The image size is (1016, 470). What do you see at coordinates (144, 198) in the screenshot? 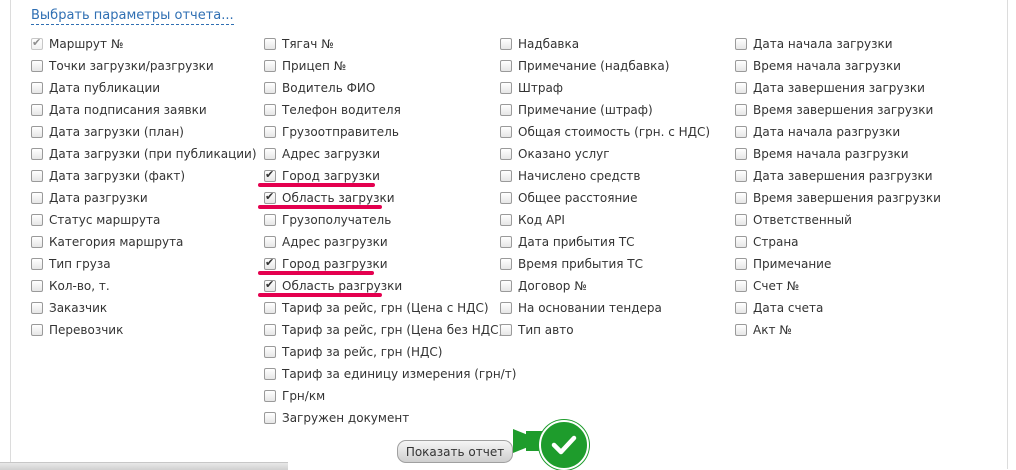
I see `param-option: Дата разгрузки` at bounding box center [144, 198].